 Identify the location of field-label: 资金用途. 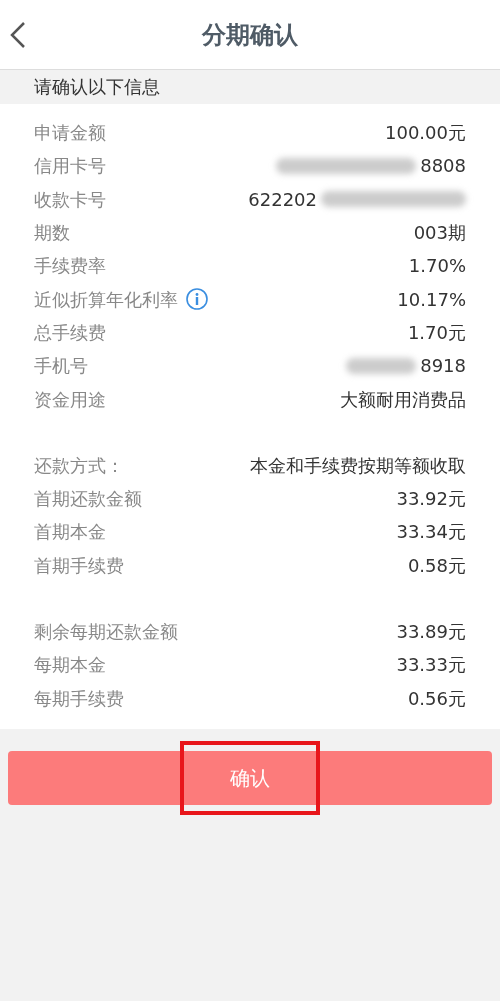
(70, 399).